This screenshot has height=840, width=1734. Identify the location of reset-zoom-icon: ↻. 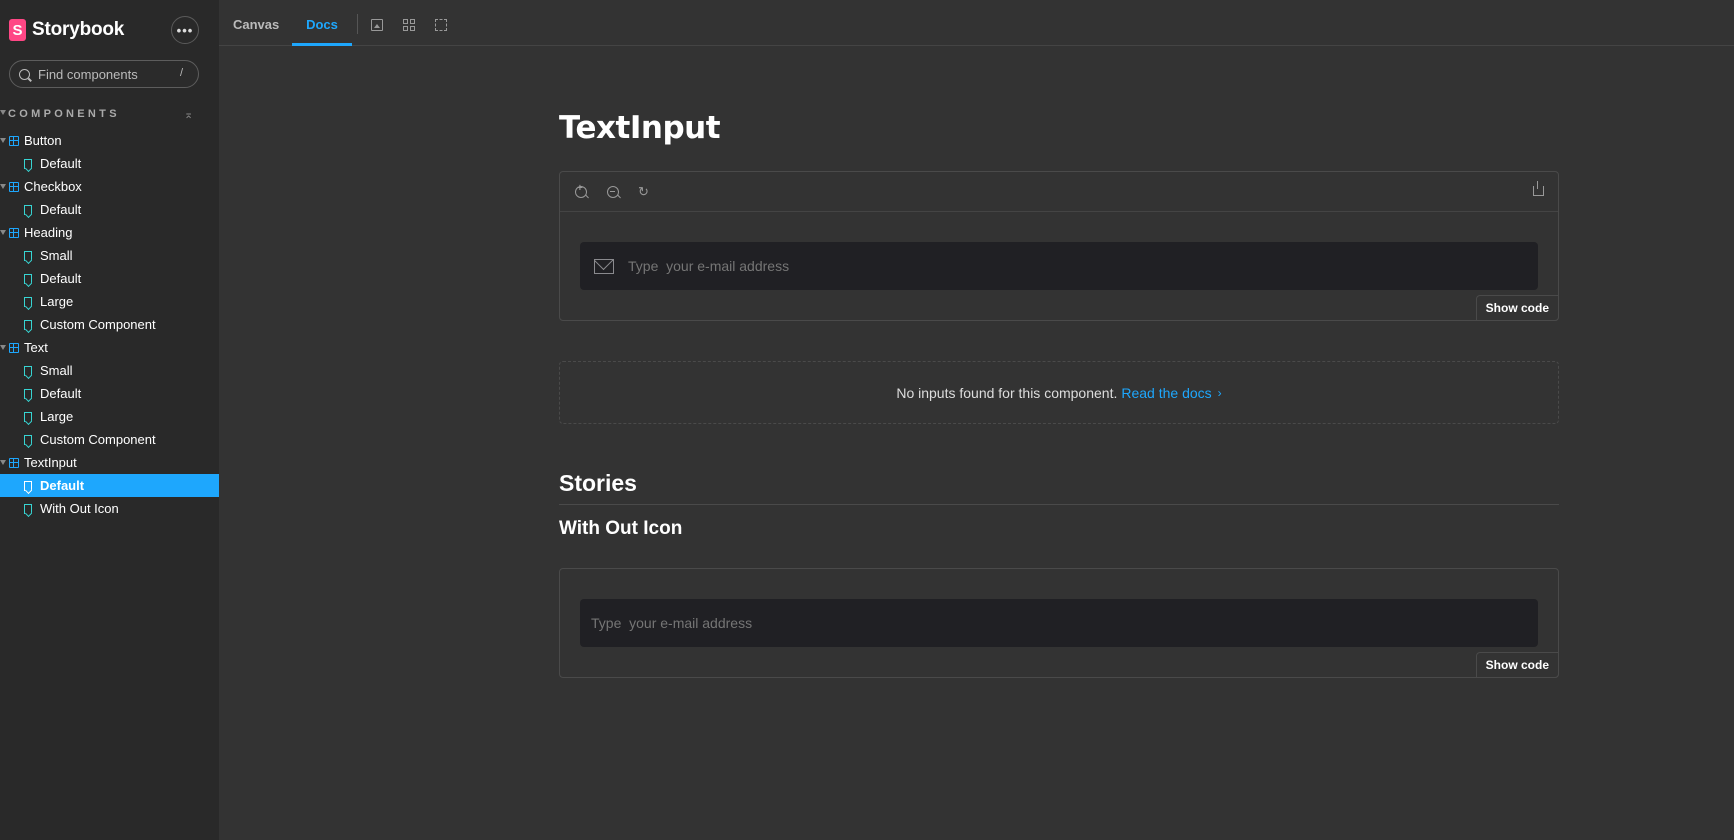
(643, 192).